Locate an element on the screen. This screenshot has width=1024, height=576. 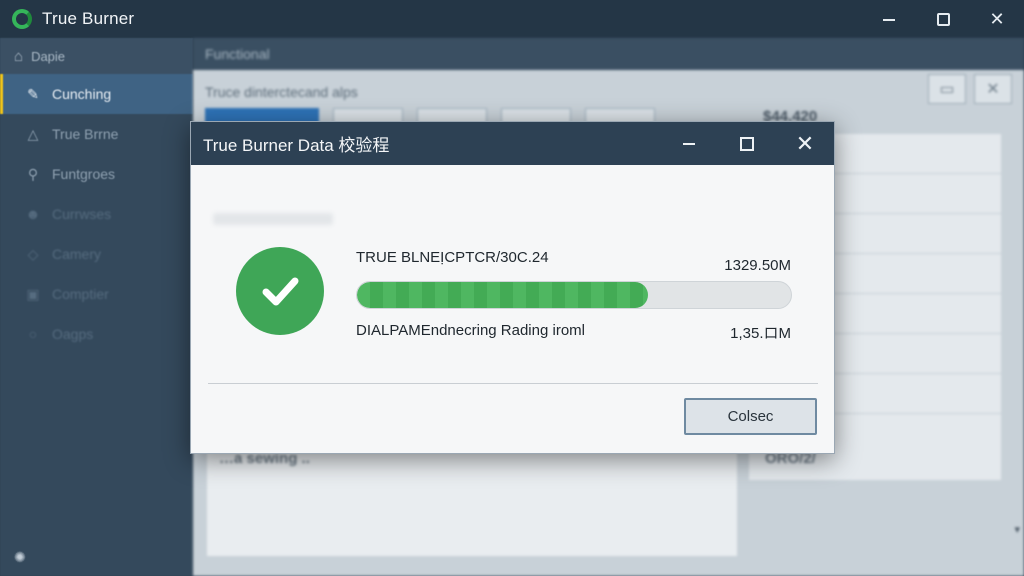
loading-icon: ✺ is located at coordinates (20, 557).